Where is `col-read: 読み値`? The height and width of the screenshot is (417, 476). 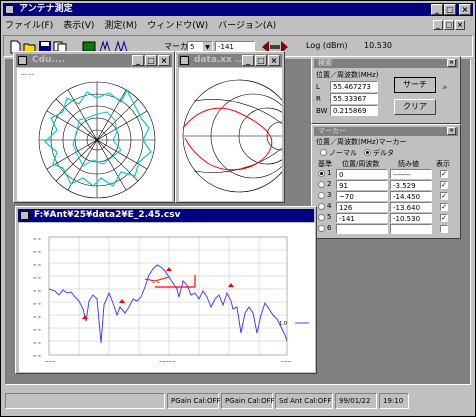 col-read: 読み値 is located at coordinates (408, 164).